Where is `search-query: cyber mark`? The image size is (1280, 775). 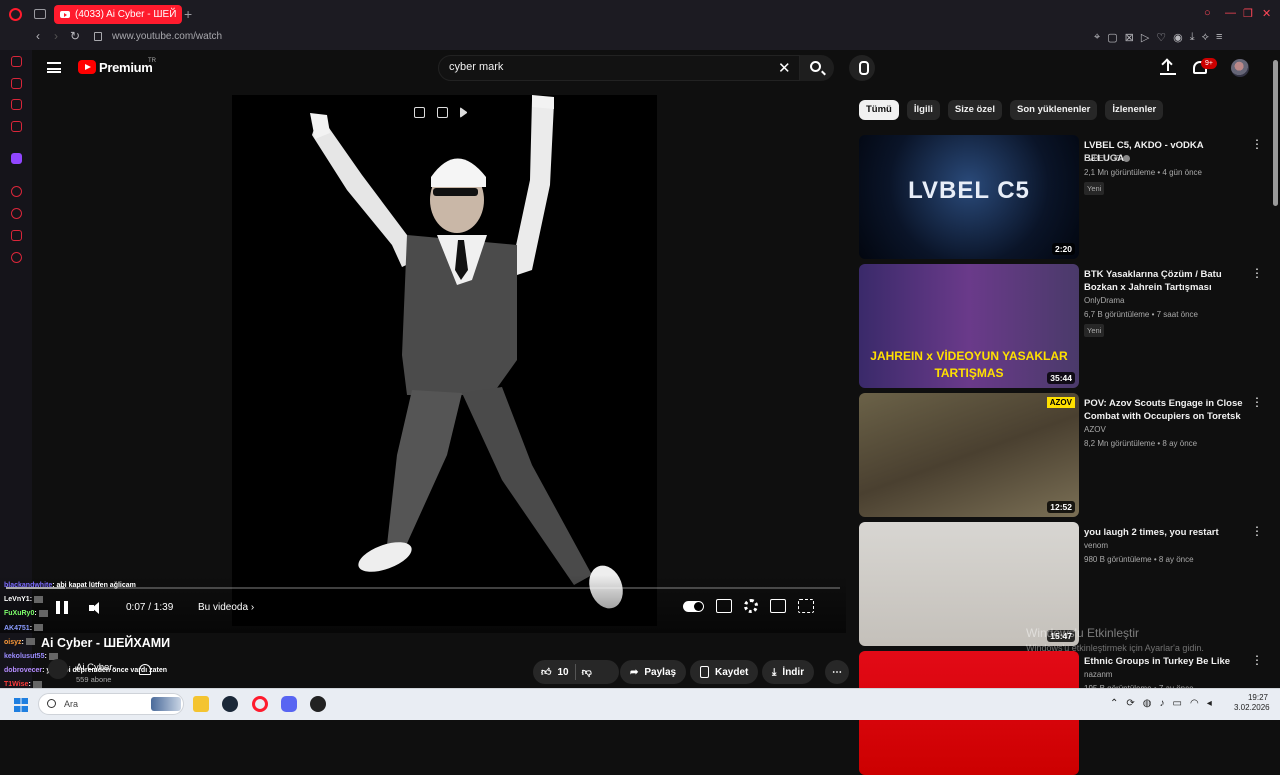 search-query: cyber mark is located at coordinates (476, 67).